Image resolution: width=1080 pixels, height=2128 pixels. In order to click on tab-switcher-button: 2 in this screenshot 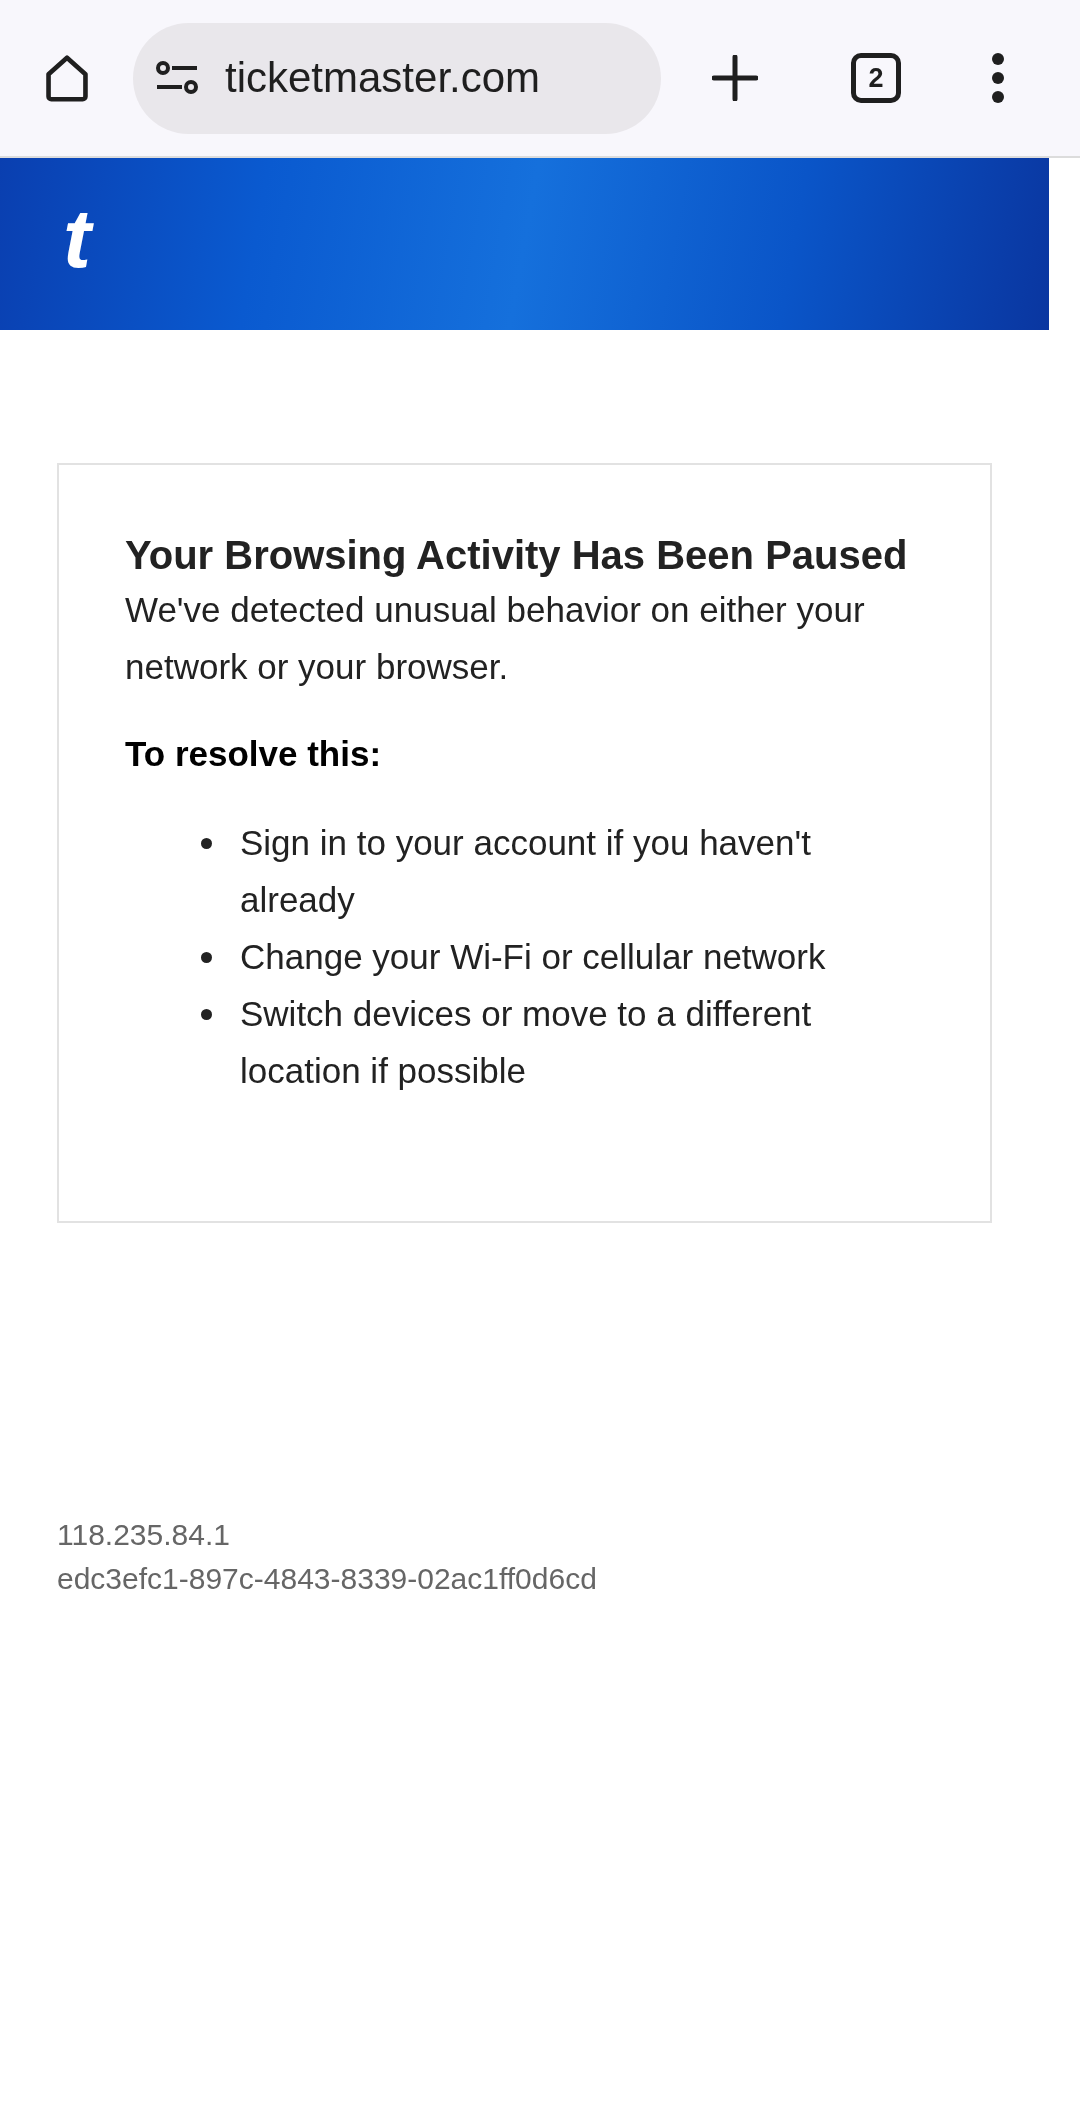, I will do `click(876, 78)`.